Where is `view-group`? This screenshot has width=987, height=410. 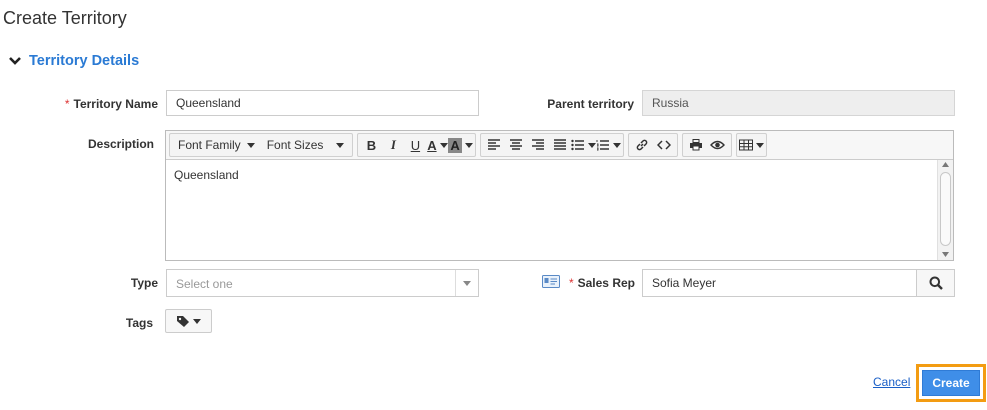
view-group is located at coordinates (706, 145).